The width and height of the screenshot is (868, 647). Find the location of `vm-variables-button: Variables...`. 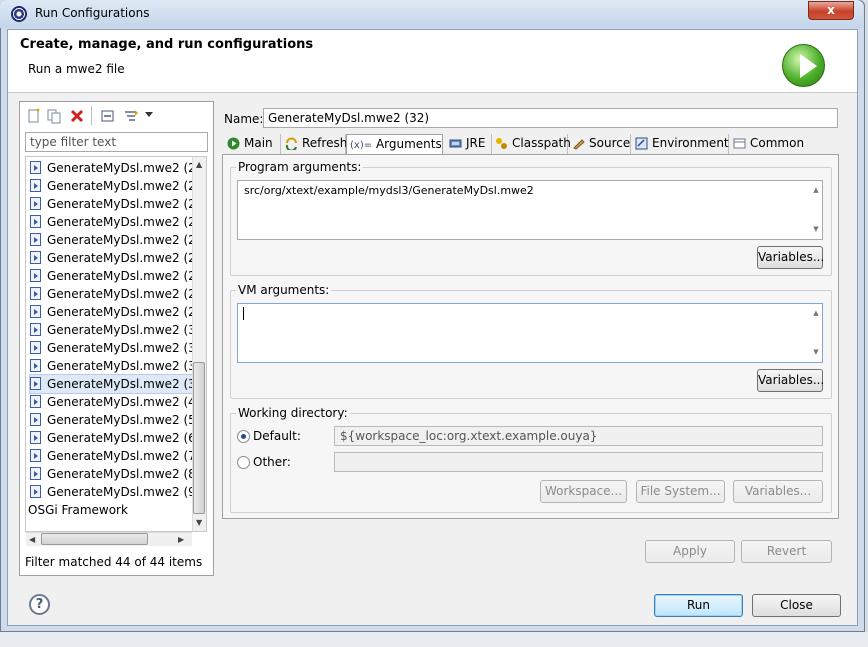

vm-variables-button: Variables... is located at coordinates (790, 380).